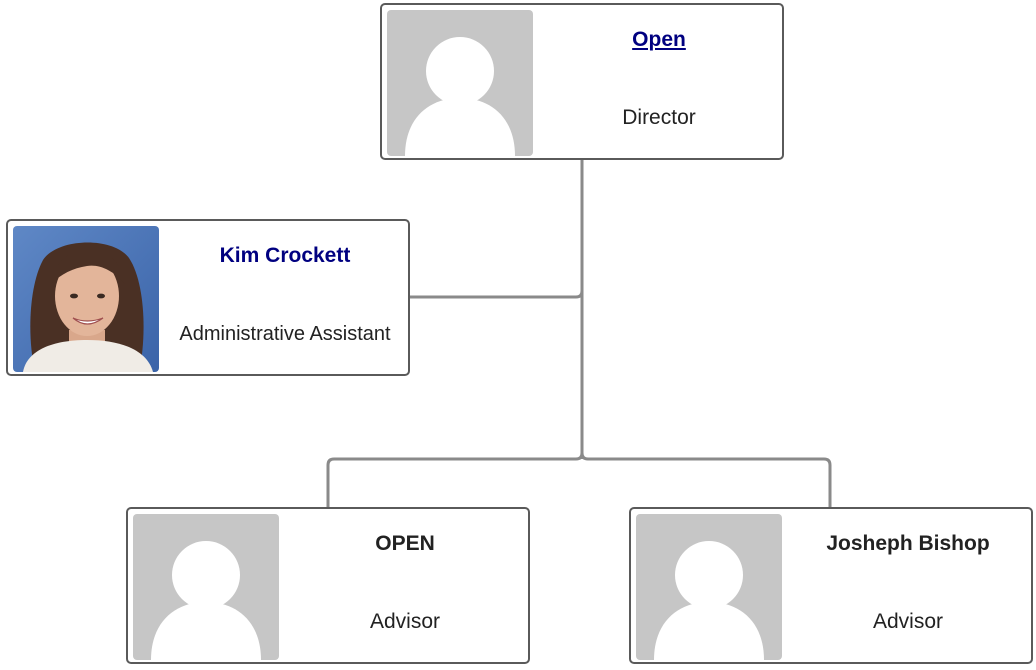 The width and height of the screenshot is (1036, 670). What do you see at coordinates (455, 480) in the screenshot?
I see `connector-advisor-left` at bounding box center [455, 480].